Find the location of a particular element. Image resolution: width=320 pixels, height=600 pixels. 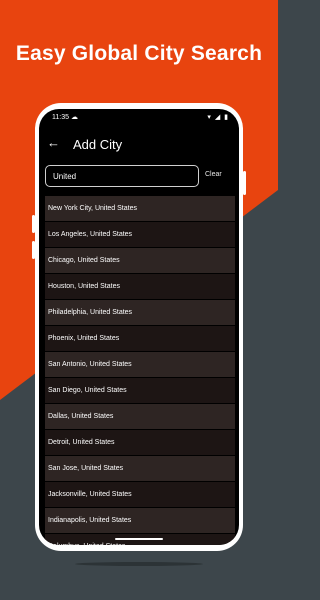

list-item: Indianapolis, United States is located at coordinates (140, 520).